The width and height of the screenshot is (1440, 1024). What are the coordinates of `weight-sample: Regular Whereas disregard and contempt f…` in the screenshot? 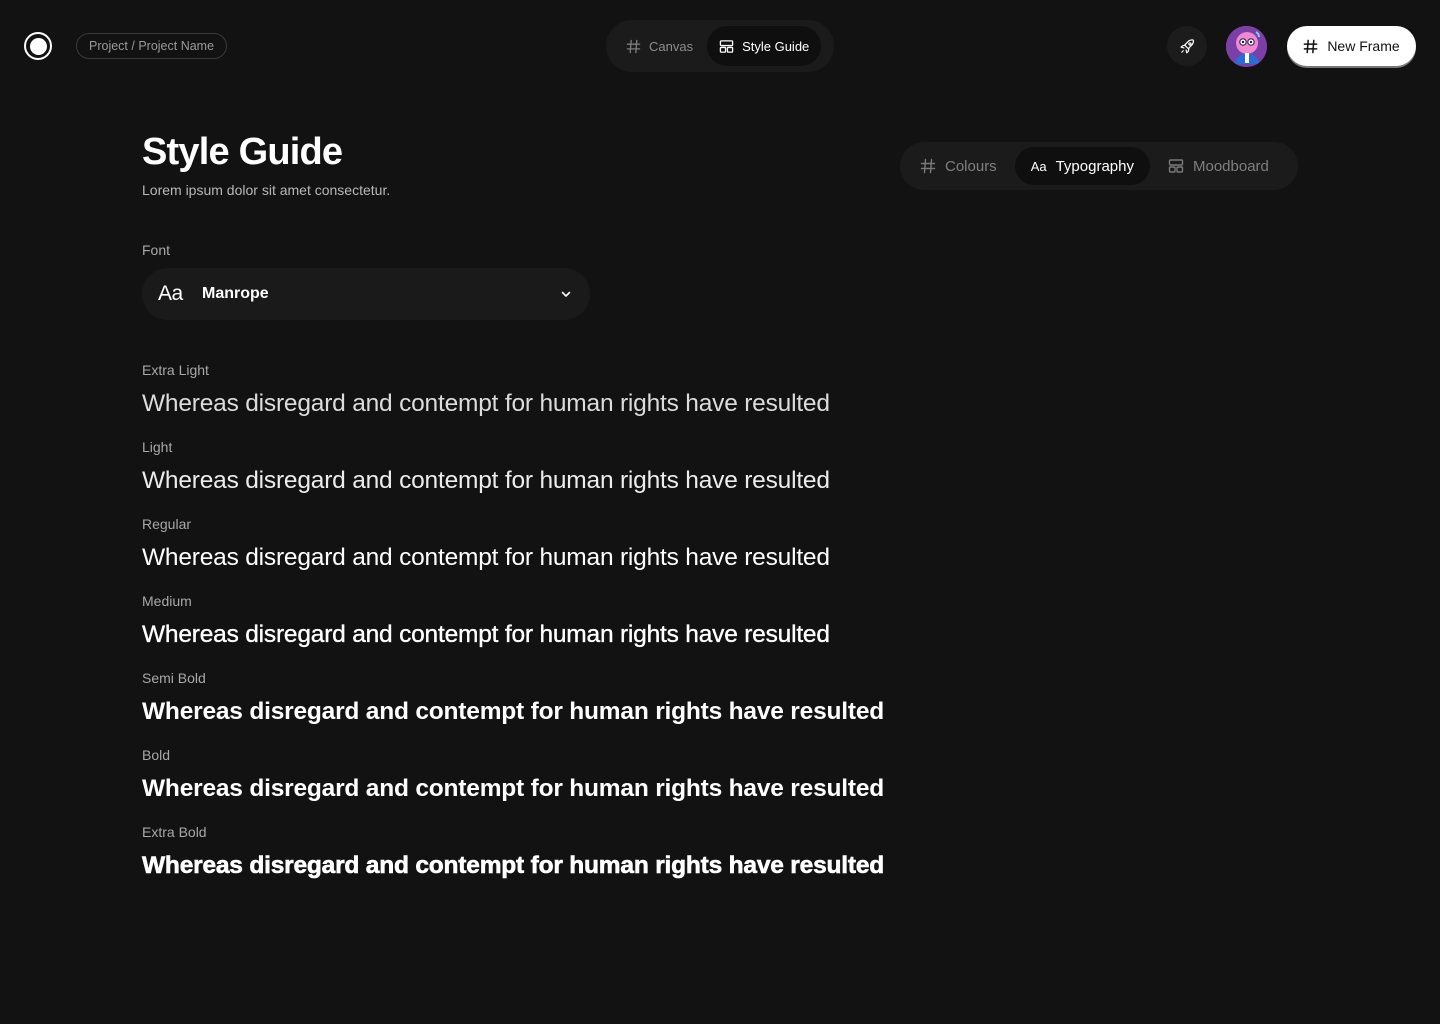 It's located at (592, 553).